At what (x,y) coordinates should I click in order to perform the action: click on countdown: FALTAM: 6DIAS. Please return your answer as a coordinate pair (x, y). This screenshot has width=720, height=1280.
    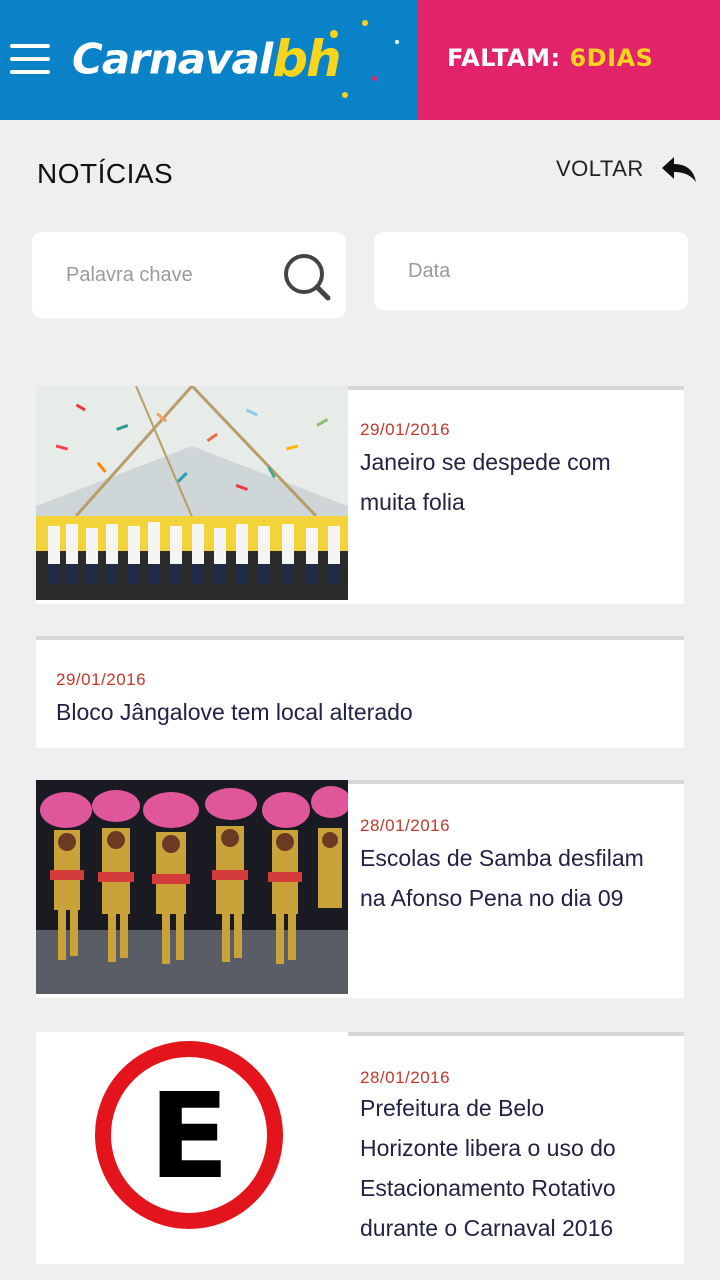
    Looking at the image, I should click on (550, 58).